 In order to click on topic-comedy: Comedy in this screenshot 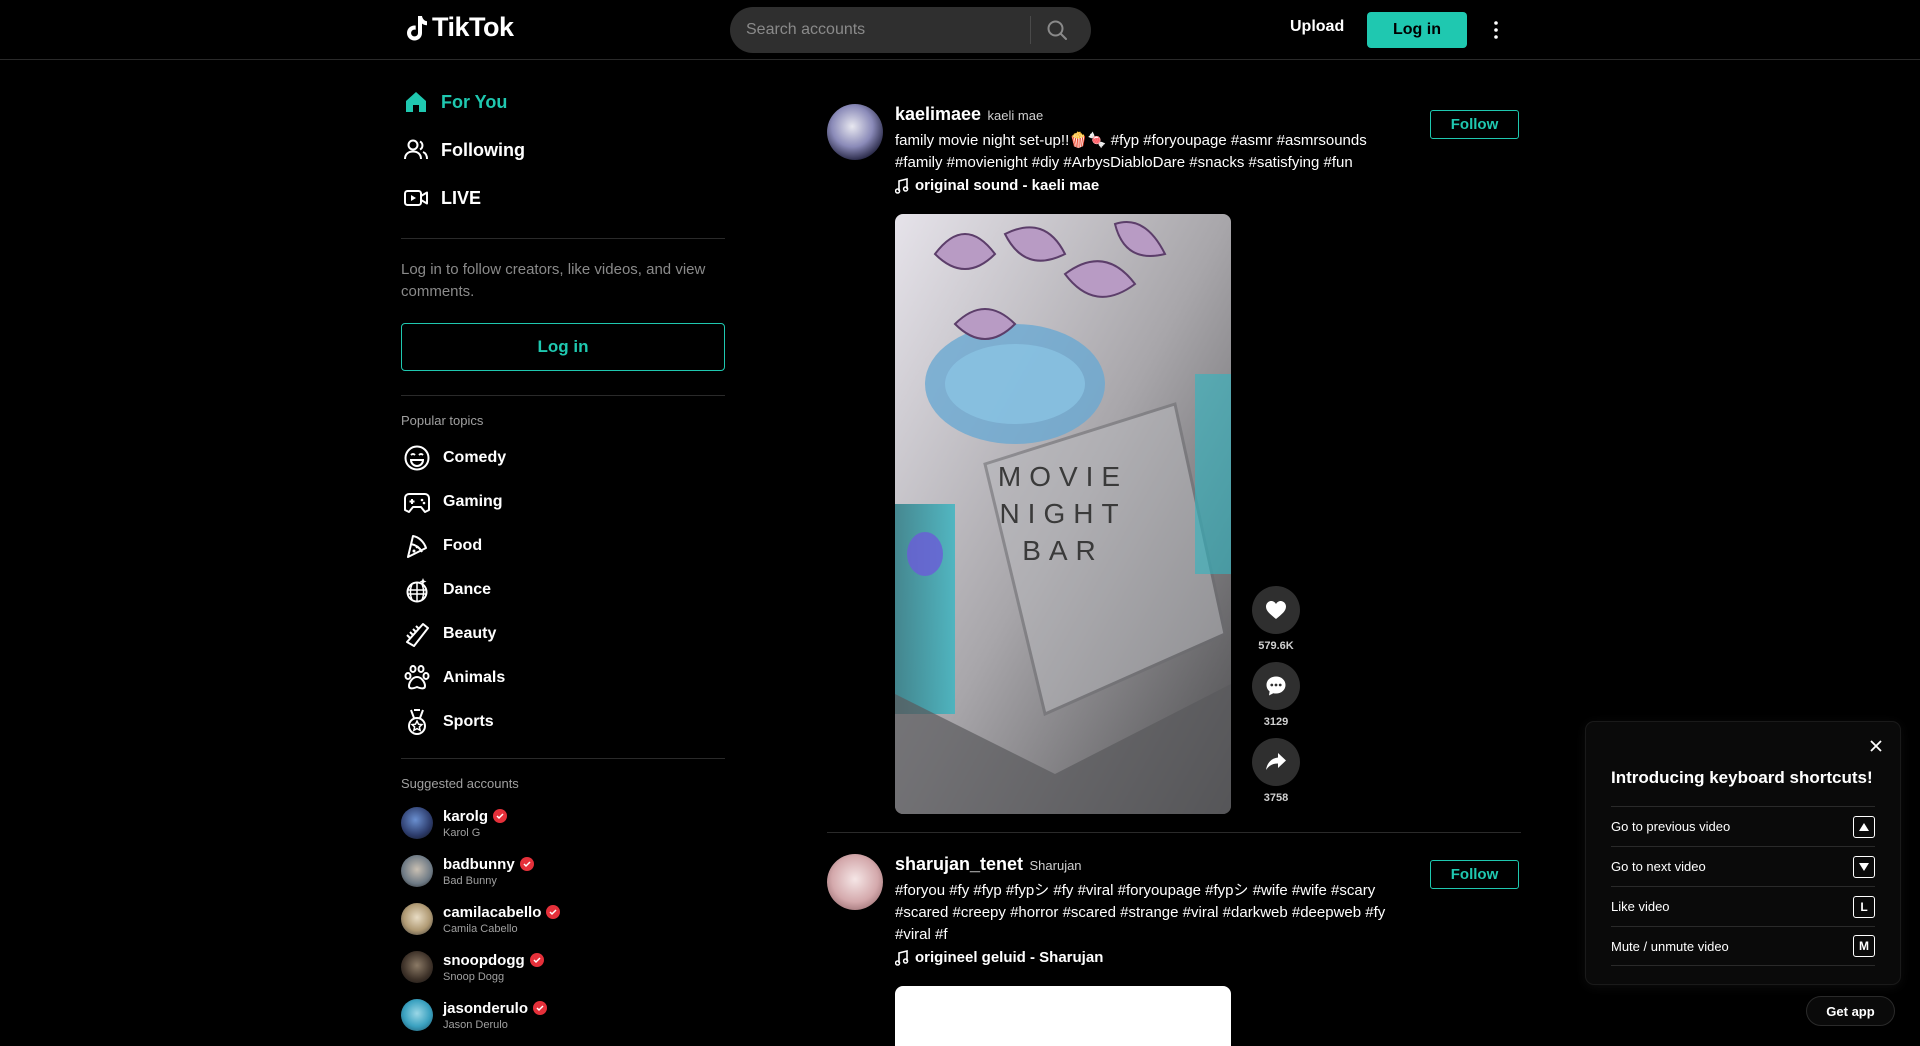, I will do `click(563, 458)`.